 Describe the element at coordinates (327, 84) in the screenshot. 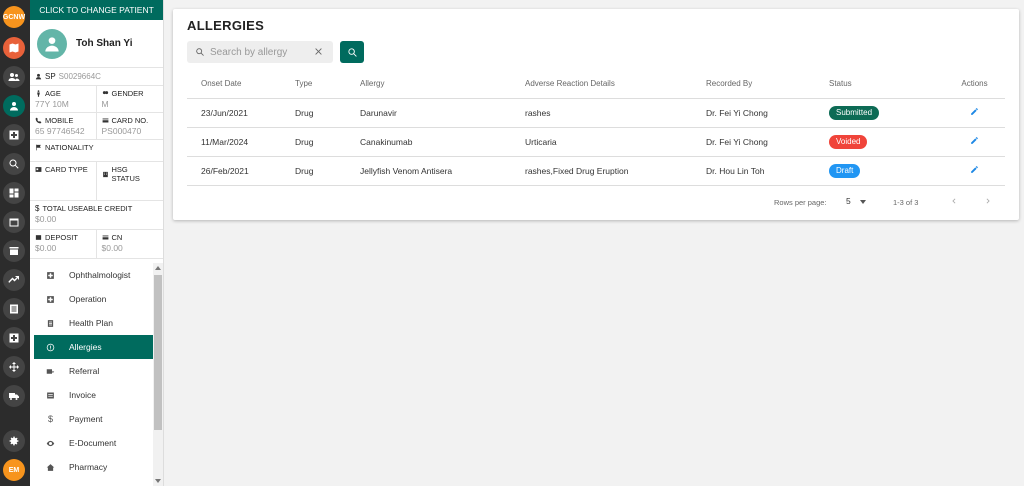

I see `column-header: Type` at that location.